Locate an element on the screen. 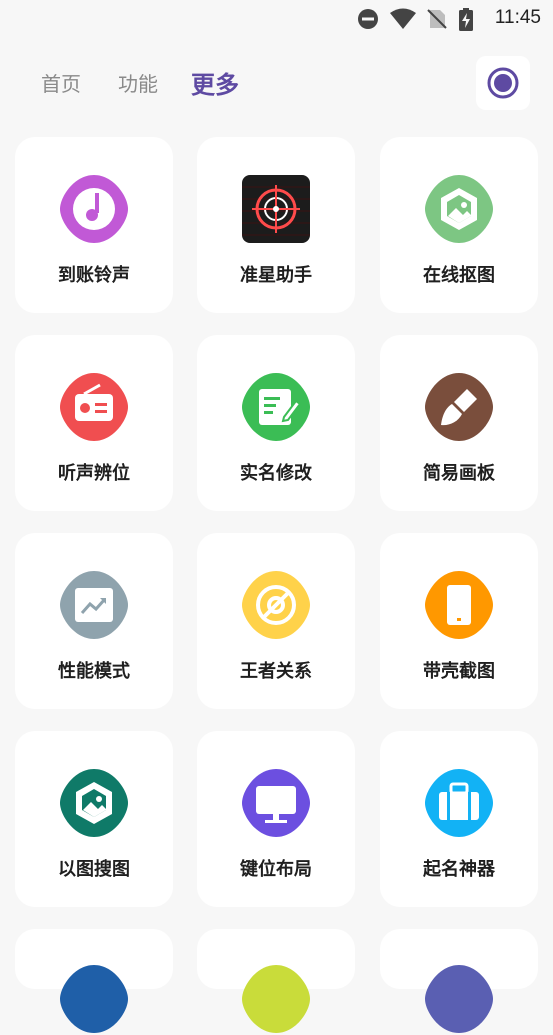  tab-more: 更多 is located at coordinates (215, 82).